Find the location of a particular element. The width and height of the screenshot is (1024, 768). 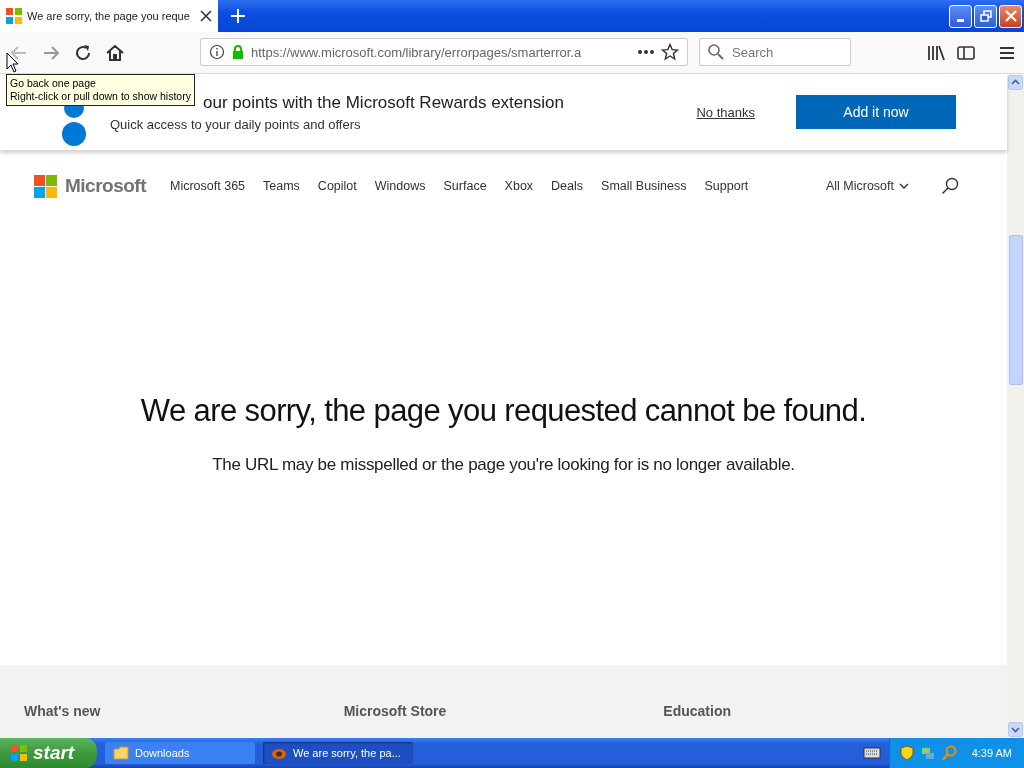

scroll-down-icon is located at coordinates (1015, 729).